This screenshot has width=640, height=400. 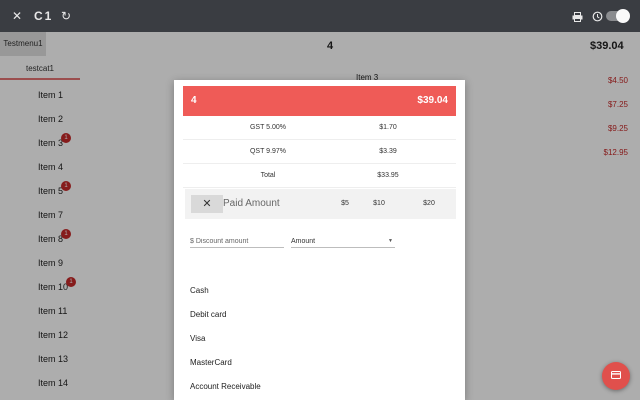 I want to click on toggle-knob, so click(x=623, y=16).